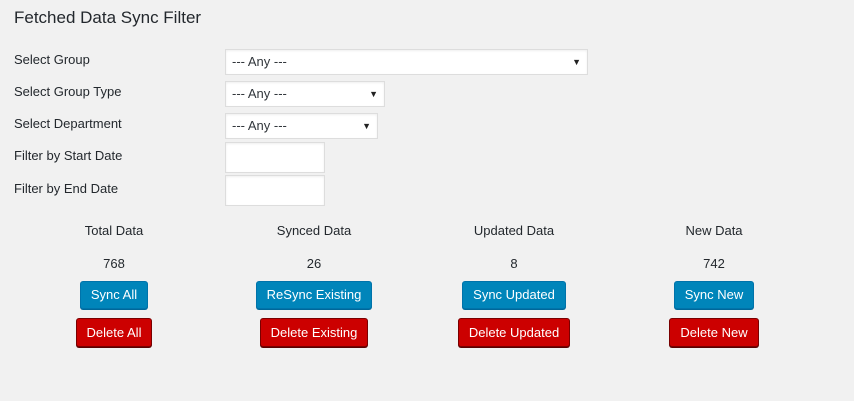 The width and height of the screenshot is (854, 401). What do you see at coordinates (259, 61) in the screenshot?
I see `select-group-value: --- Any ---` at bounding box center [259, 61].